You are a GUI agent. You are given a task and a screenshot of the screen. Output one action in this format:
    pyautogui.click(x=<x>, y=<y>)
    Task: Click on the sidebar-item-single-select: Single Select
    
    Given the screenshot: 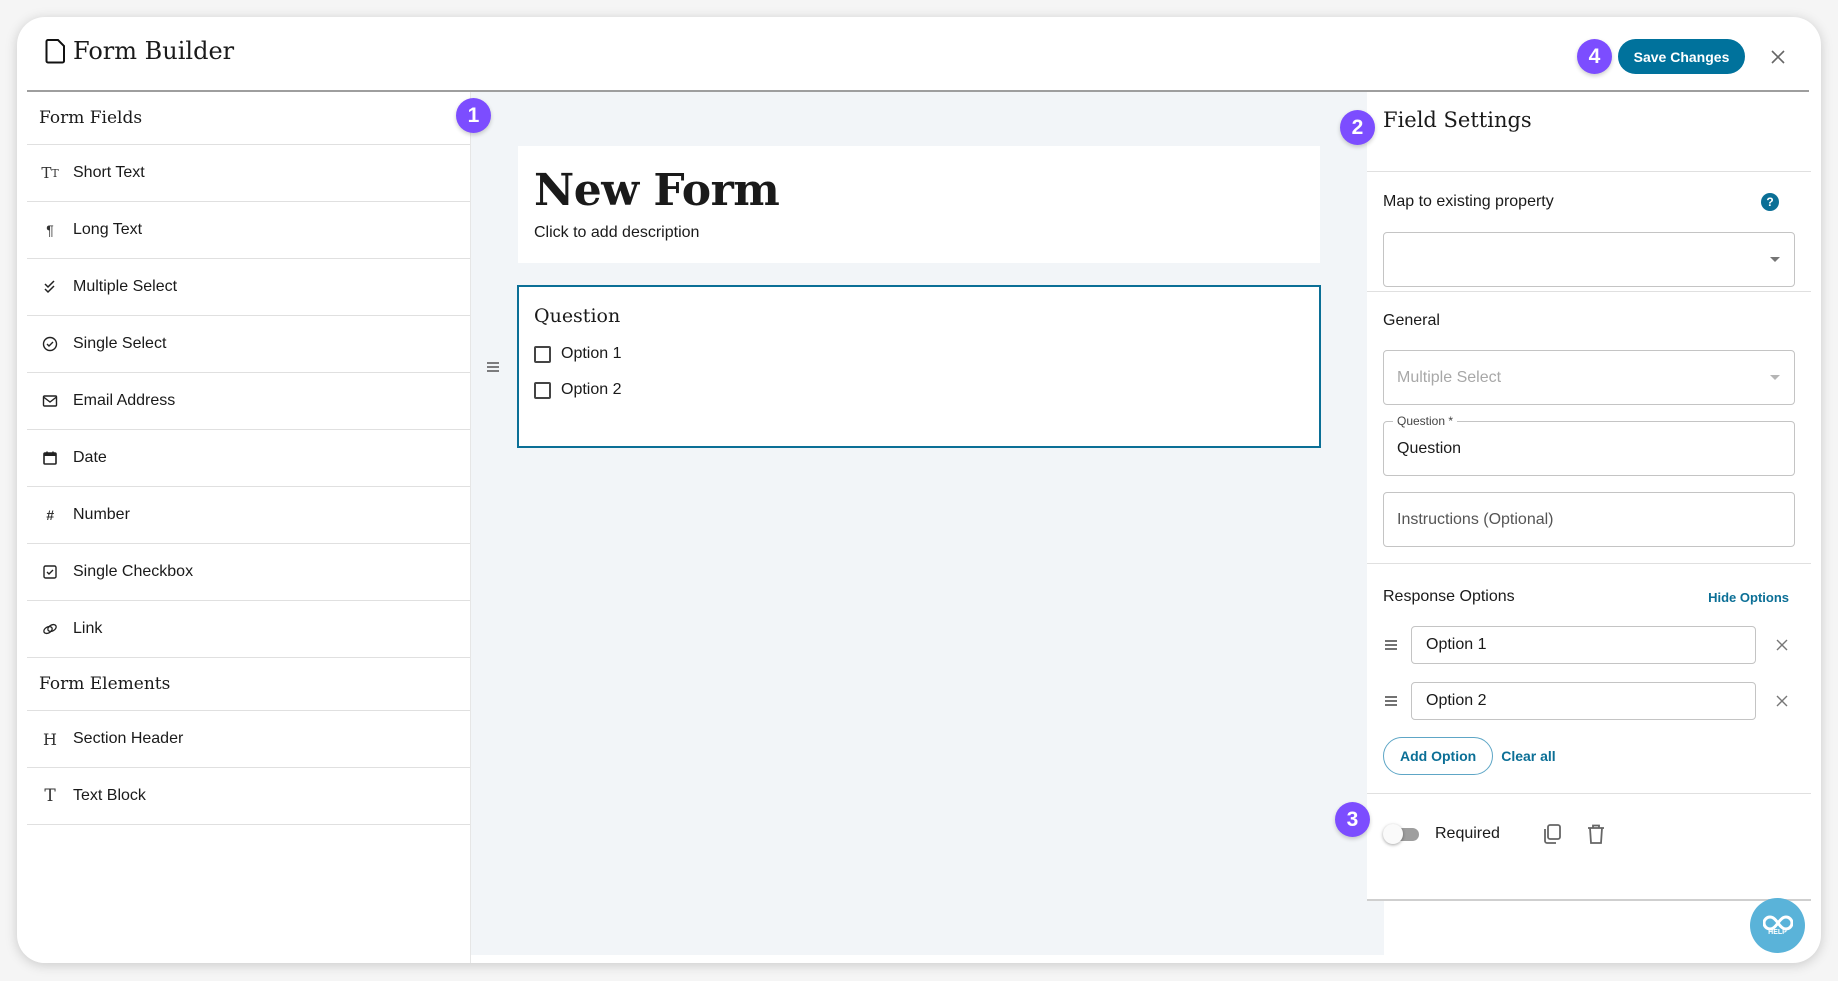 What is the action you would take?
    pyautogui.click(x=248, y=344)
    